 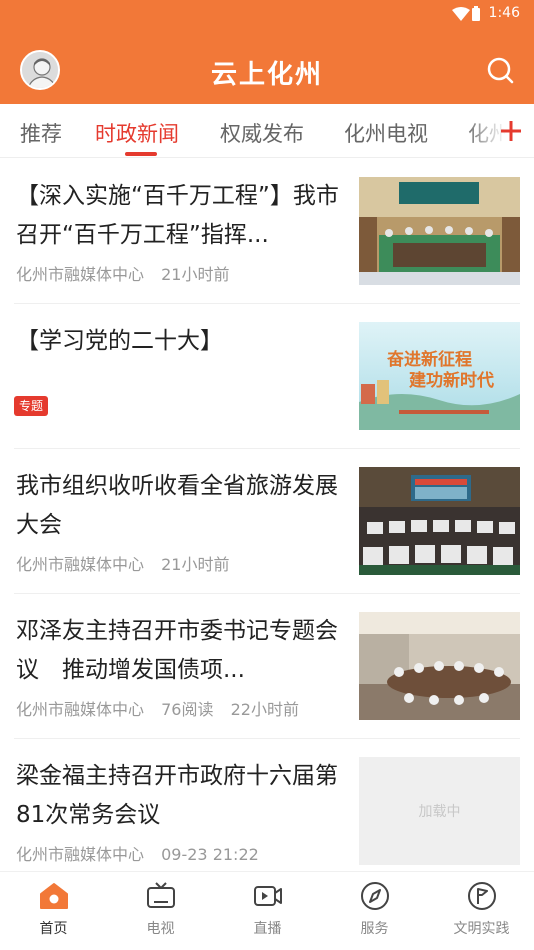 I want to click on nav-live-label: 直播, so click(x=267, y=928).